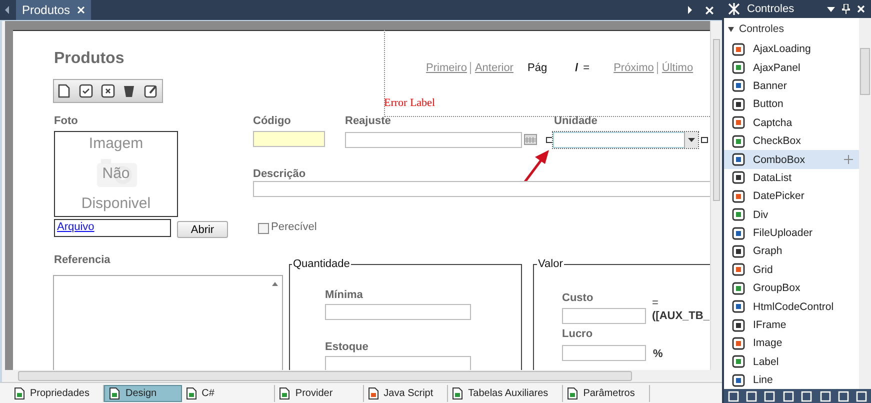  What do you see at coordinates (791, 233) in the screenshot?
I see `control-item: FileUploader` at bounding box center [791, 233].